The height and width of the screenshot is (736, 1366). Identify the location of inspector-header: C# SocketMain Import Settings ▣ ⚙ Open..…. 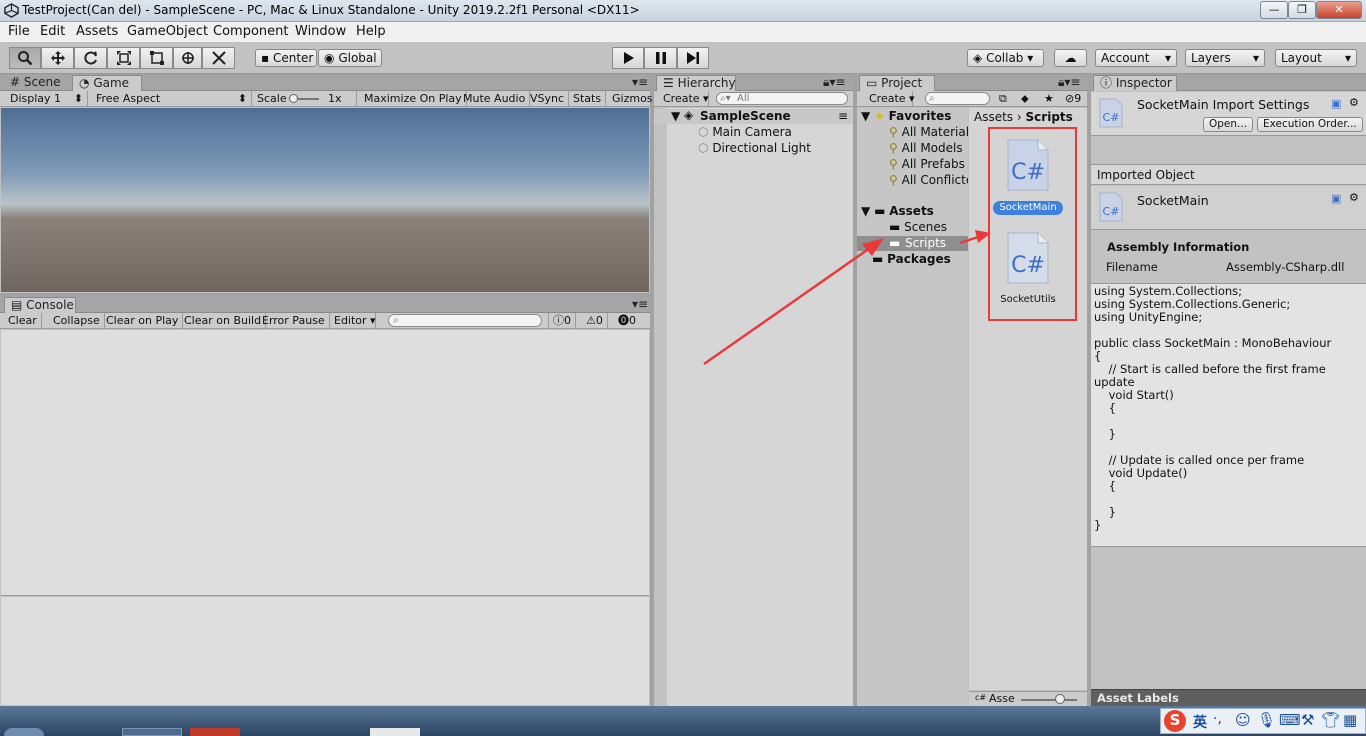
(1228, 114).